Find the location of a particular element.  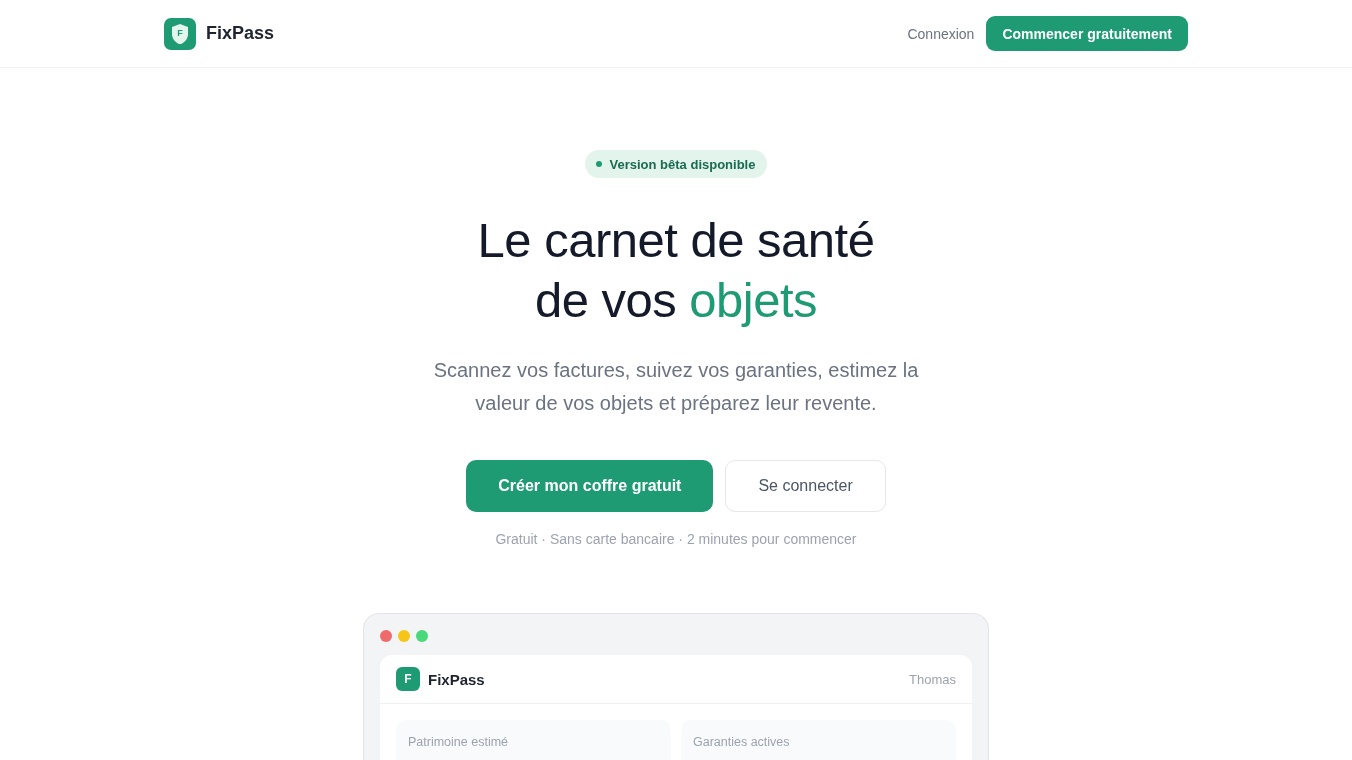

user-name: Thomas is located at coordinates (932, 679).